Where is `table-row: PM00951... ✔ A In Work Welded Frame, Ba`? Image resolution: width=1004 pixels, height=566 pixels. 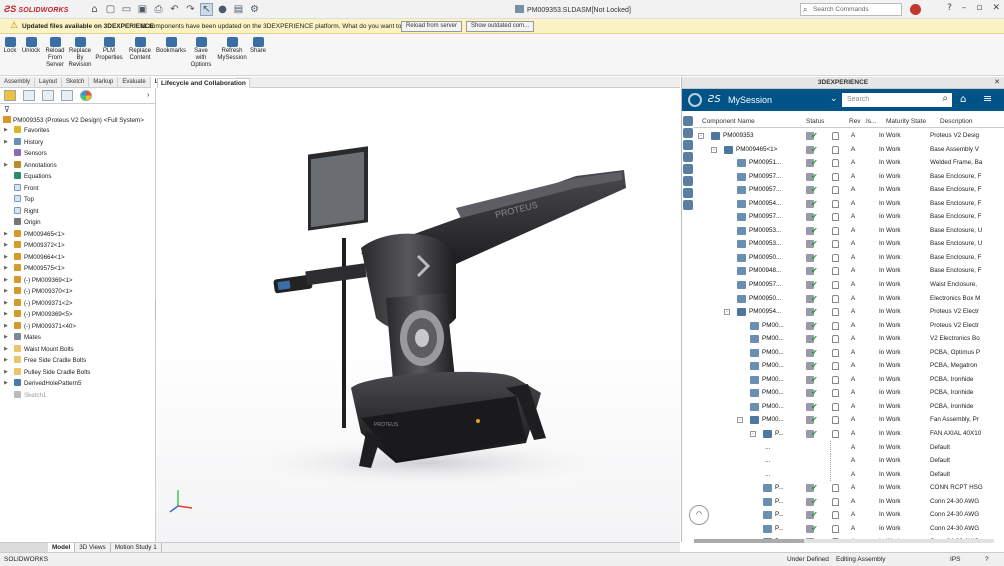 table-row: PM00951... ✔ A In Work Welded Frame, Ba is located at coordinates (849, 163).